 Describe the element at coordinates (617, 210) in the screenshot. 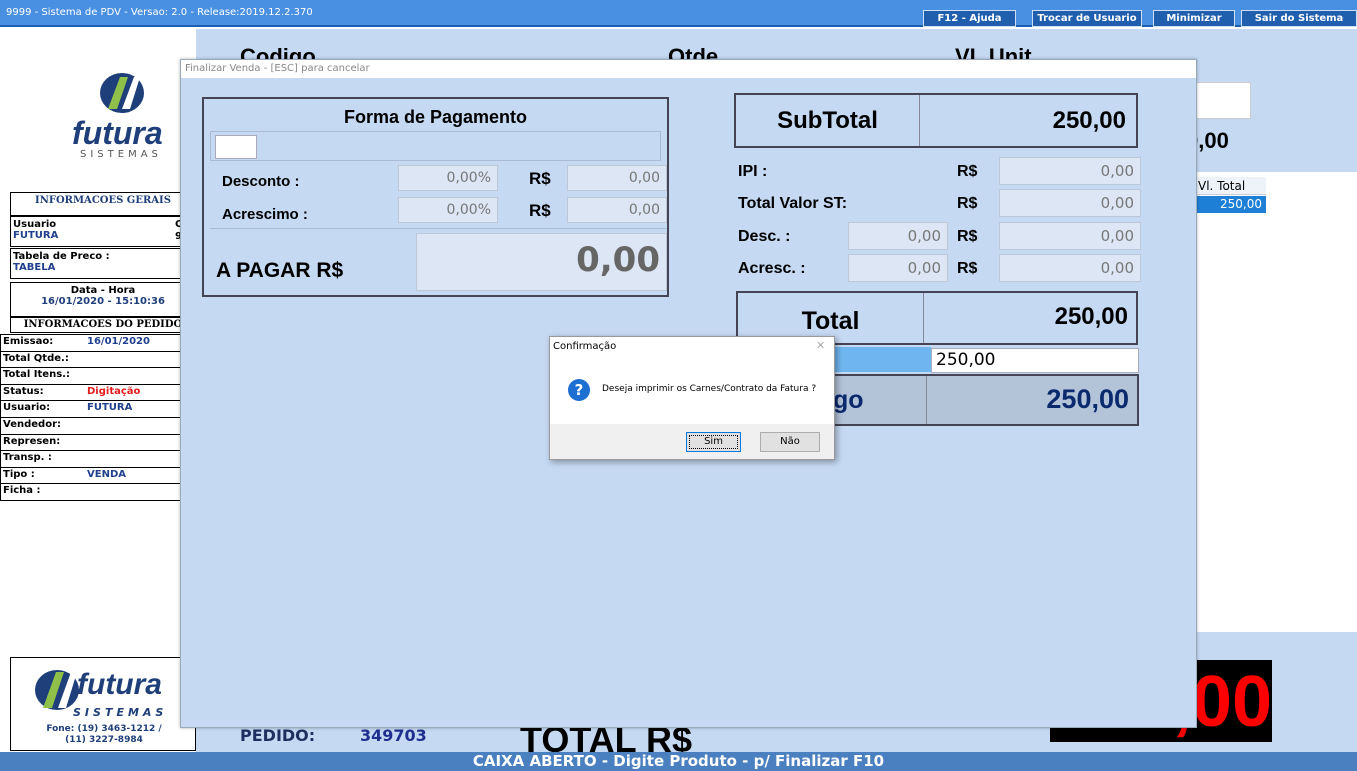

I see `increase-value-field: 0,00` at that location.